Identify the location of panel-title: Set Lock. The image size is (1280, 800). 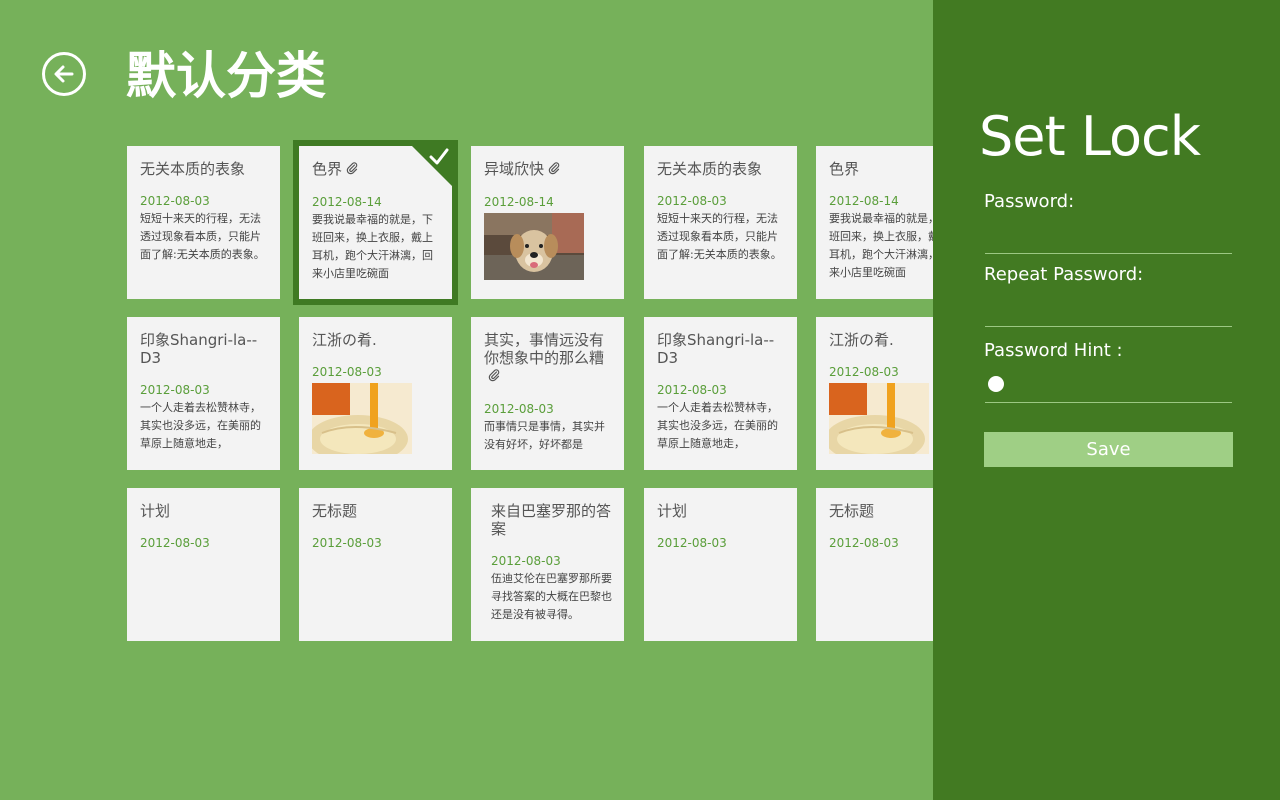
(1090, 136).